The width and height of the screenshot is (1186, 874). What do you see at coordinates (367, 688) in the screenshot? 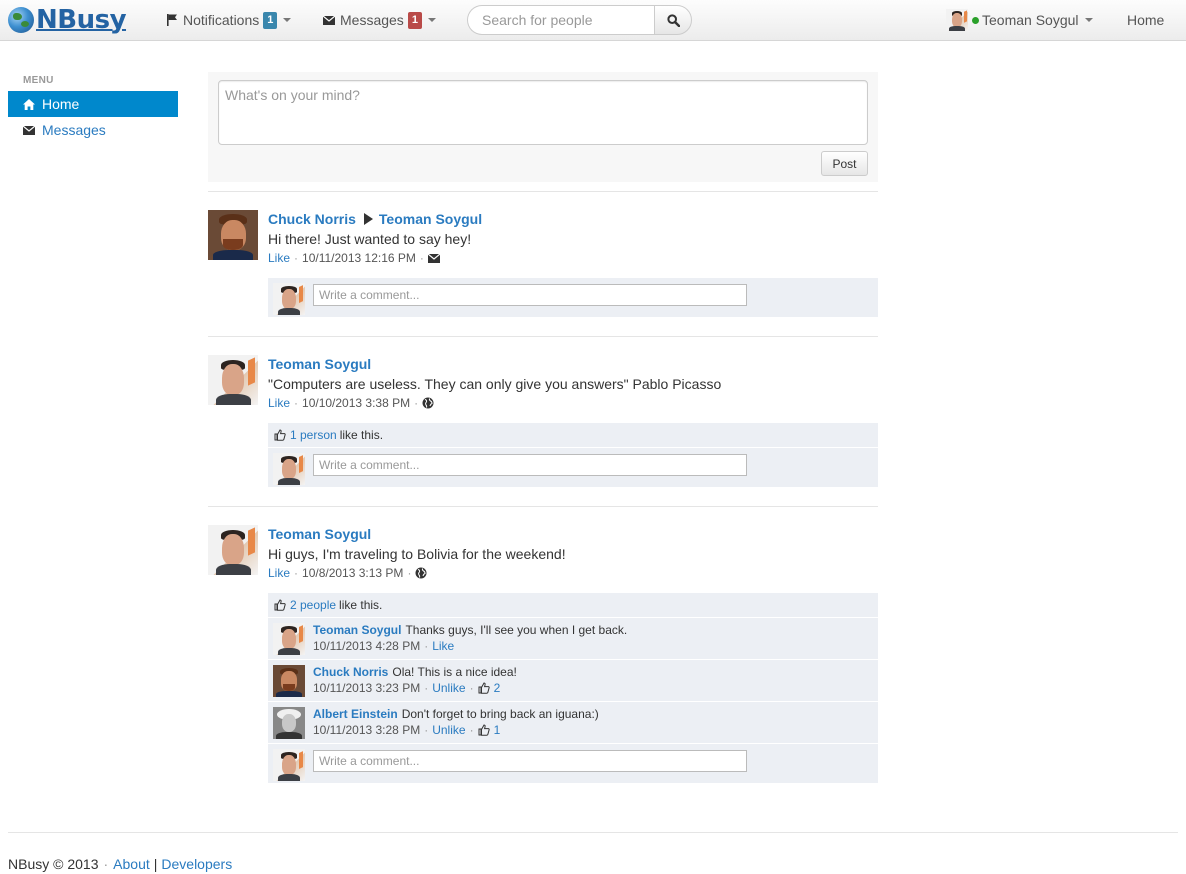
I see `comment-timestamp: 10/11/2013 3:23 PM` at bounding box center [367, 688].